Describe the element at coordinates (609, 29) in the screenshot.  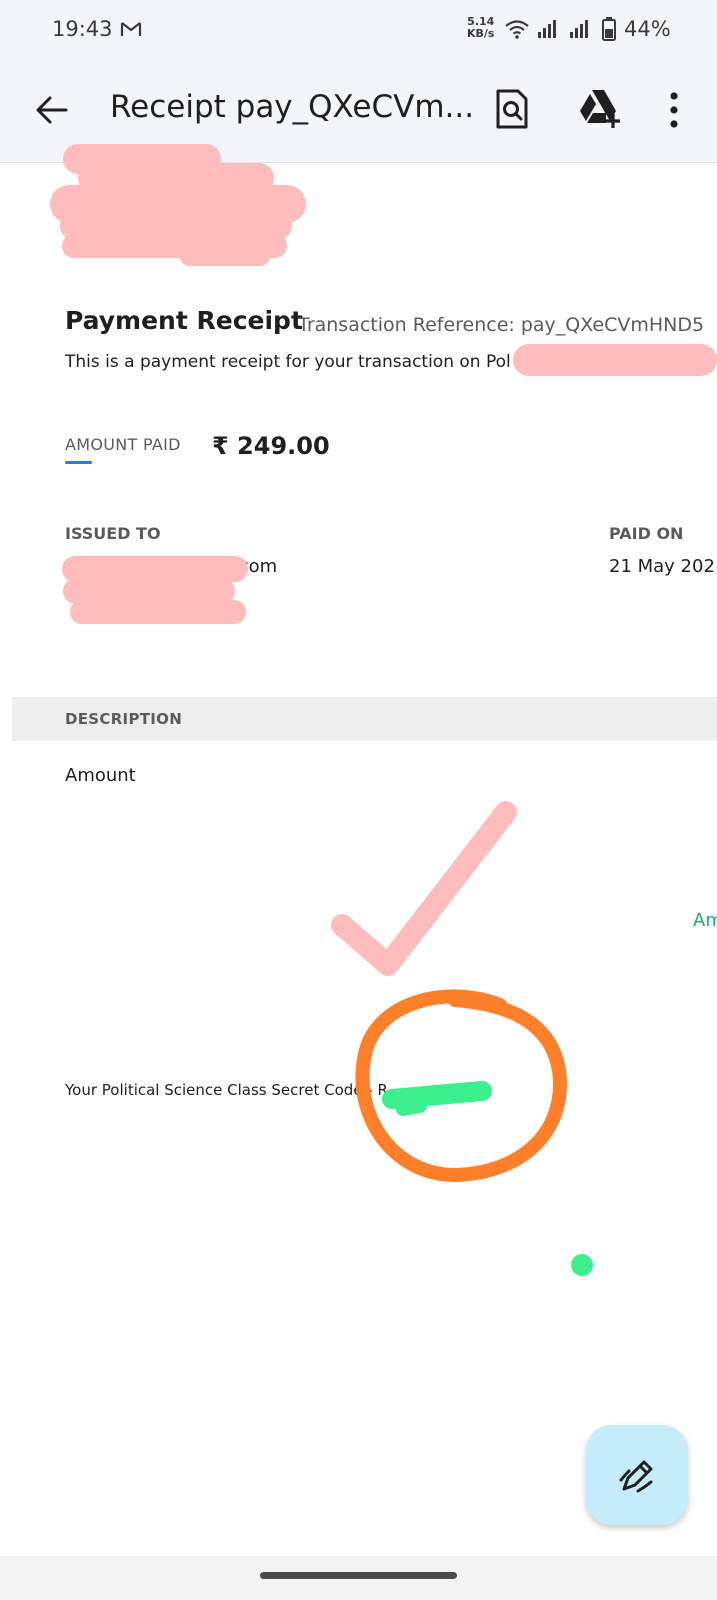
I see `battery-icon` at that location.